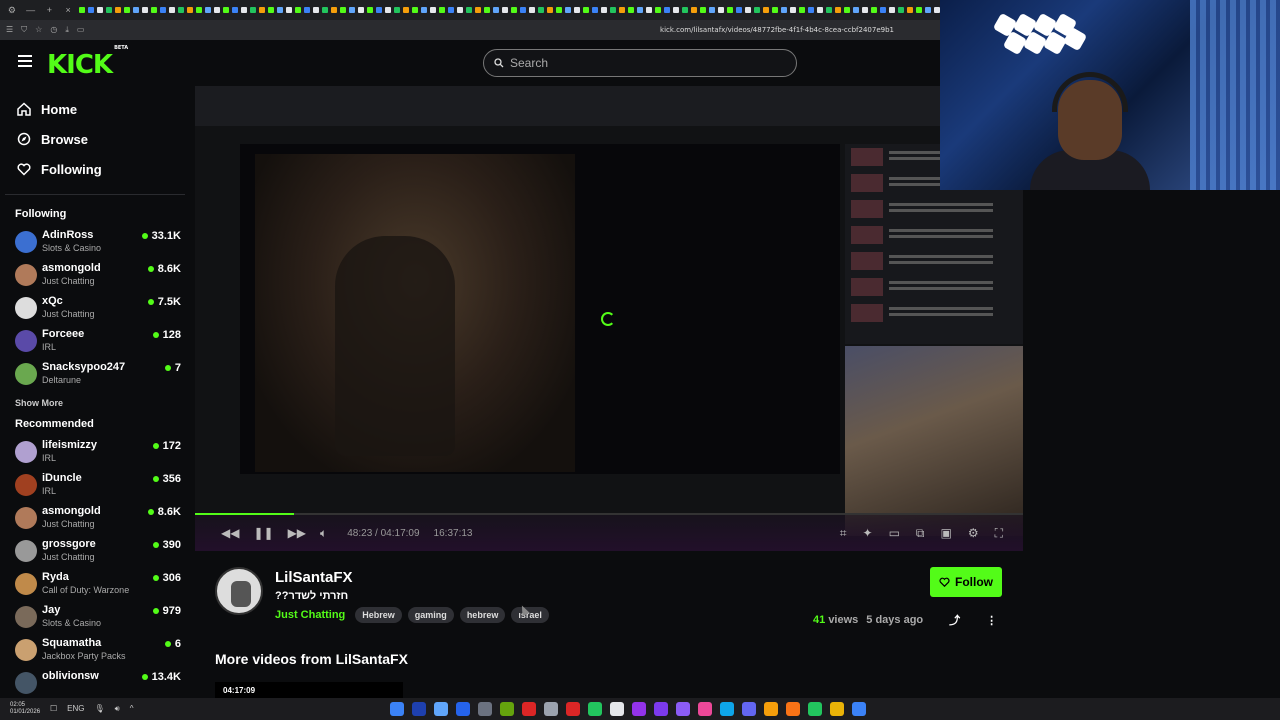  What do you see at coordinates (9, 30) in the screenshot?
I see `sidebar-toggle-icon: ☰` at bounding box center [9, 30].